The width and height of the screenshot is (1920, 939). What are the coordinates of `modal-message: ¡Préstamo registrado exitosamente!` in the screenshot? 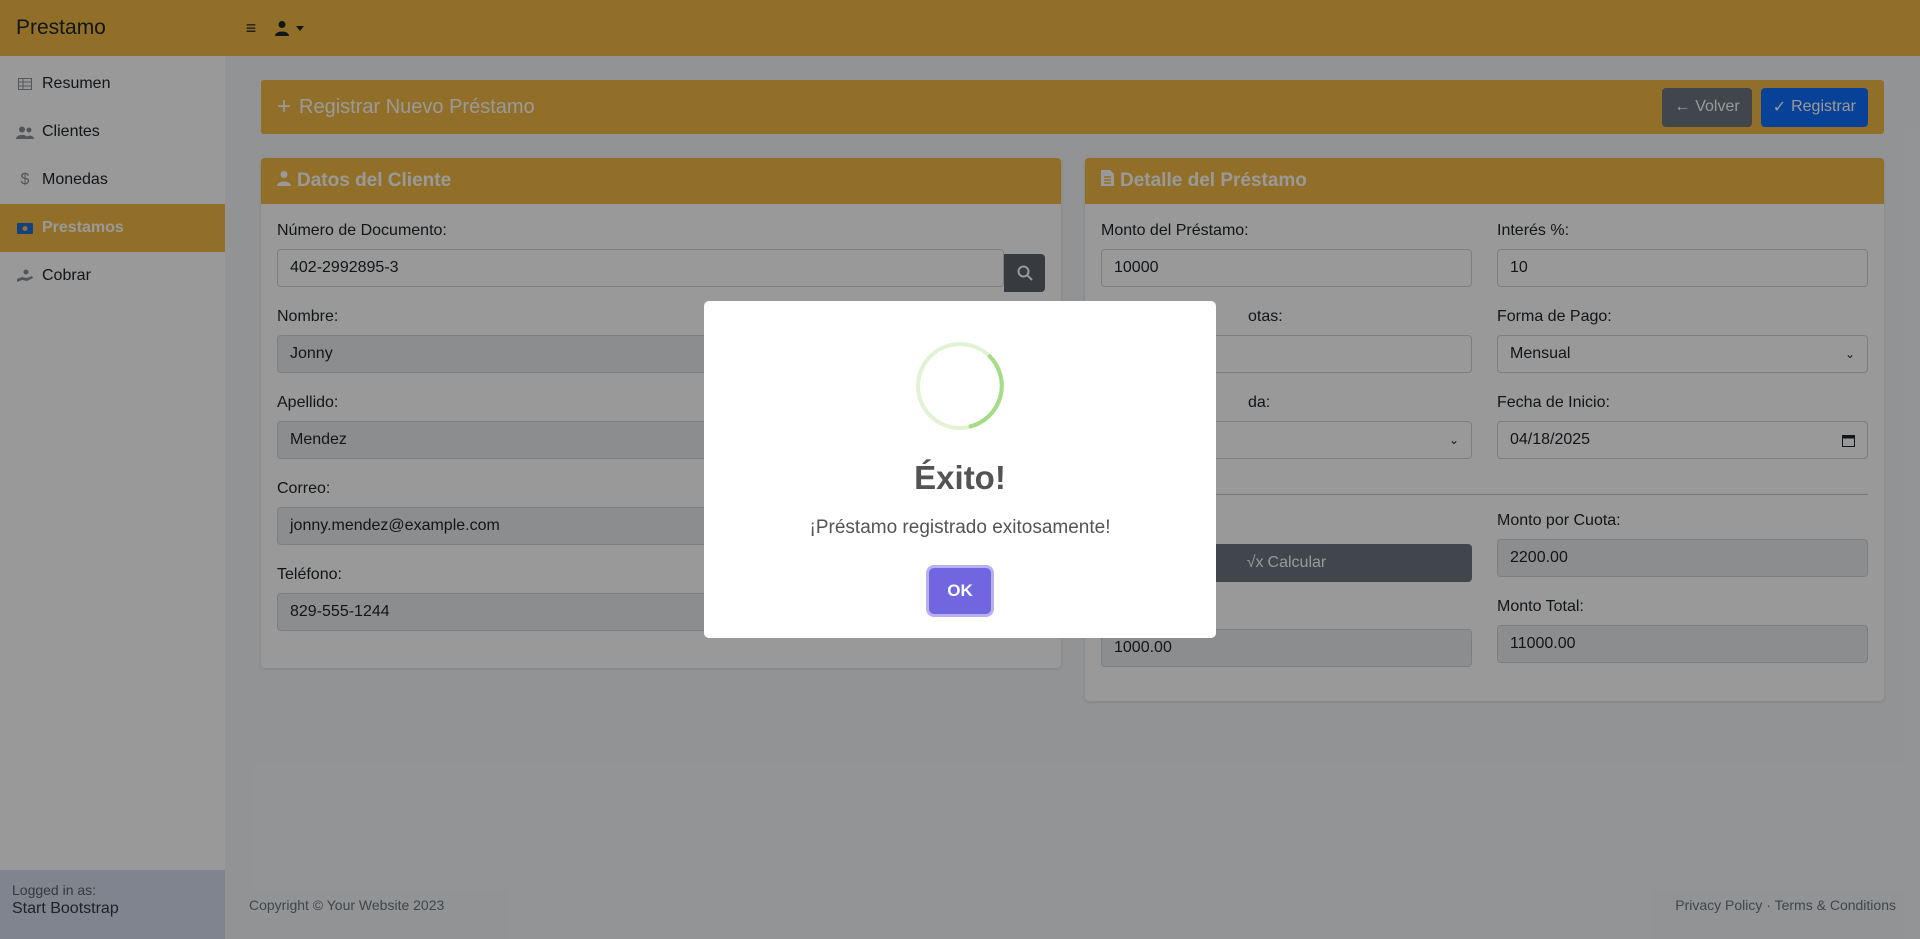 It's located at (960, 527).